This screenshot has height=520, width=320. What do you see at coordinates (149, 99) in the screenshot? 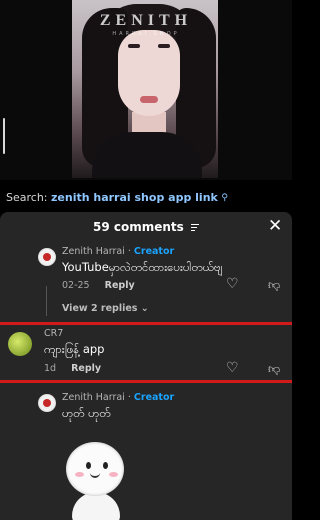
I see `lips` at bounding box center [149, 99].